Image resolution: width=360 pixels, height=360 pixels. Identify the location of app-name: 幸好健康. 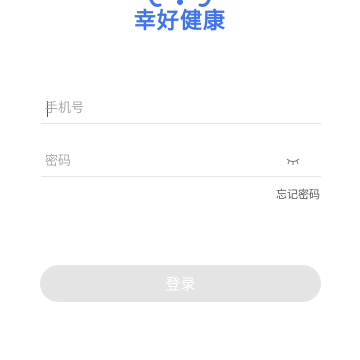
(179, 21).